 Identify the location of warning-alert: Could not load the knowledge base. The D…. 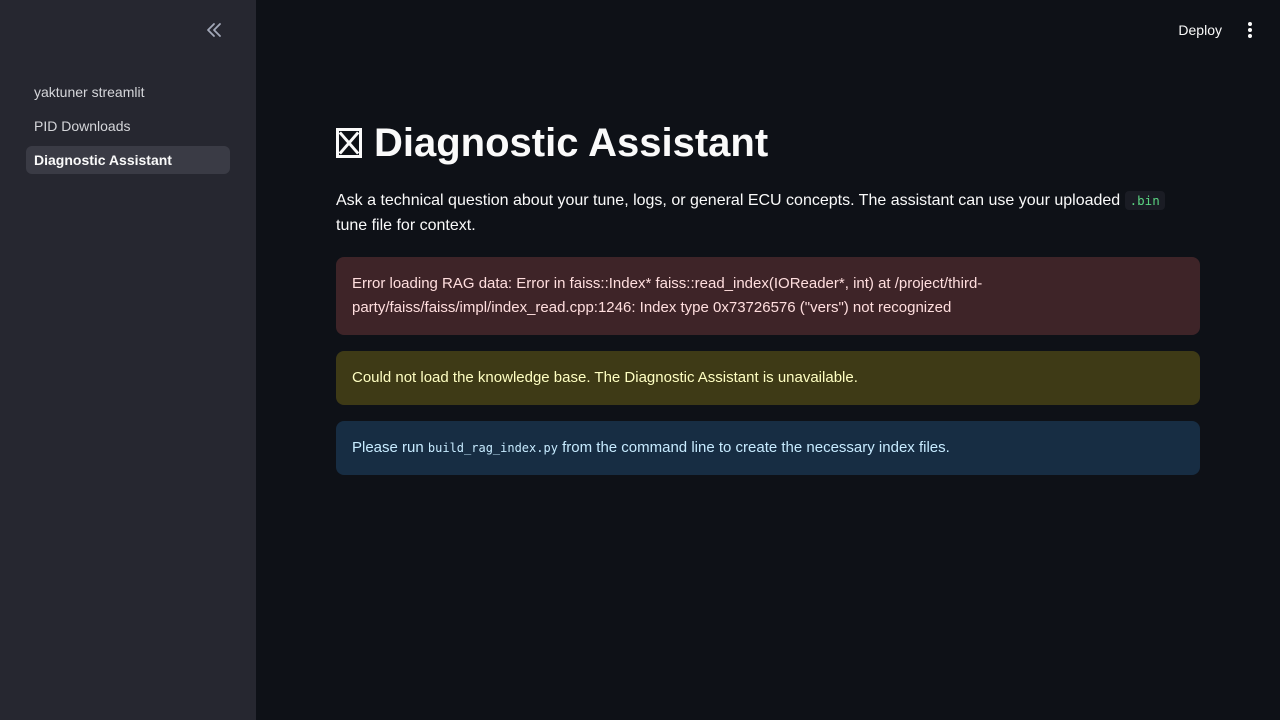
(768, 378).